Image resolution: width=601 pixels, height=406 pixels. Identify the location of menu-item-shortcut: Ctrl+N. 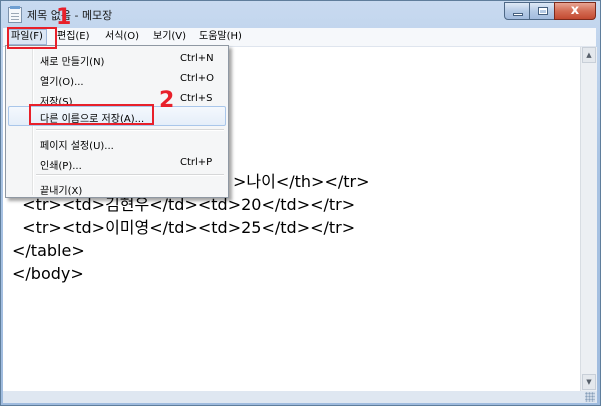
(197, 58).